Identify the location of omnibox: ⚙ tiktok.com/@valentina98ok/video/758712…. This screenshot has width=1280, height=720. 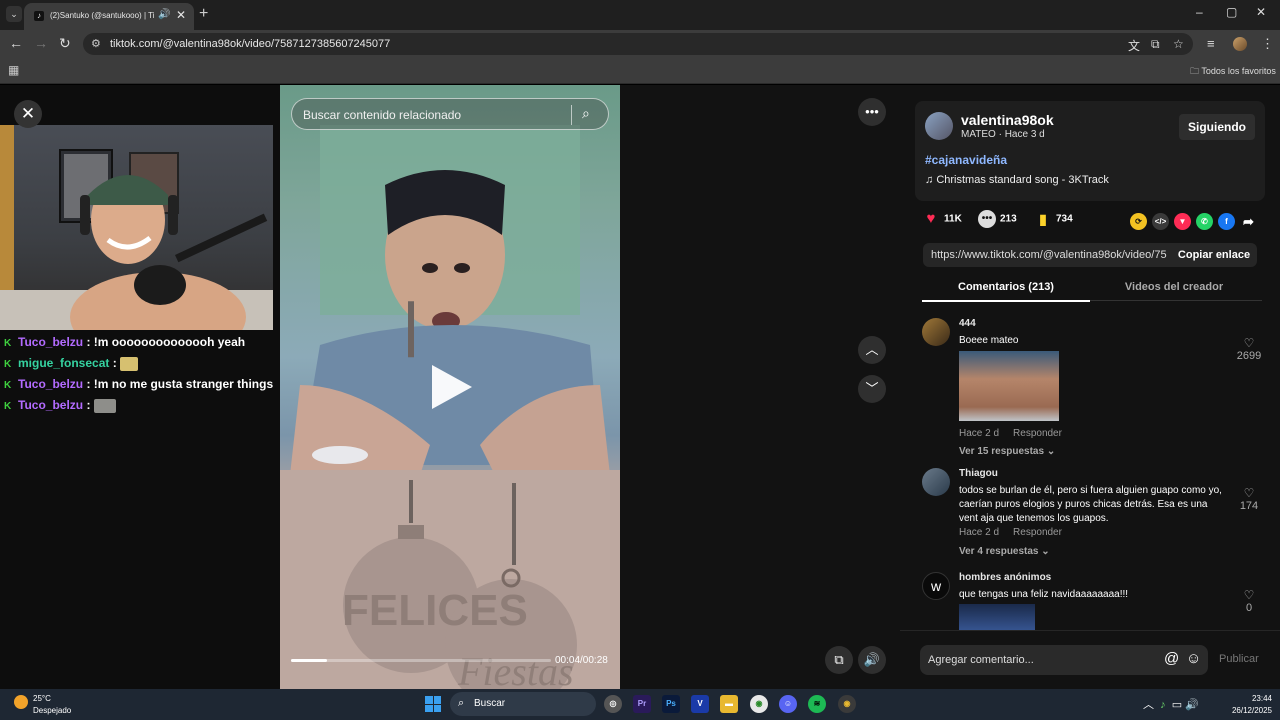
(638, 44).